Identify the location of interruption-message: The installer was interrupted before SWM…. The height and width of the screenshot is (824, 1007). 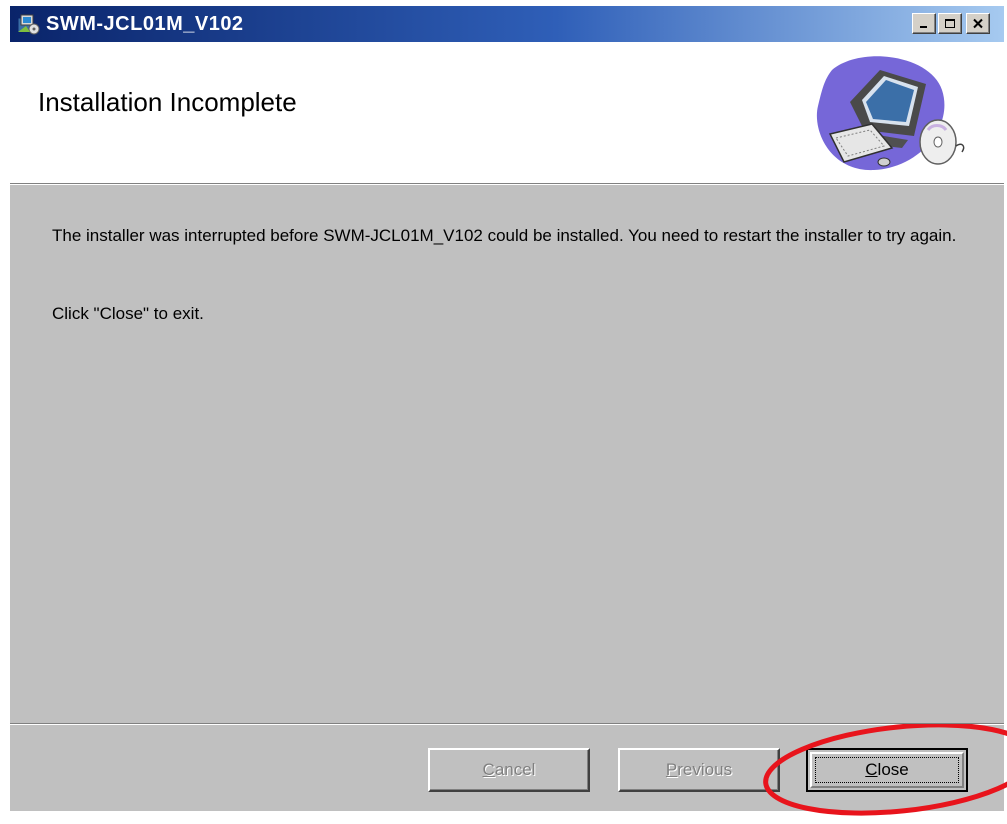
(504, 235).